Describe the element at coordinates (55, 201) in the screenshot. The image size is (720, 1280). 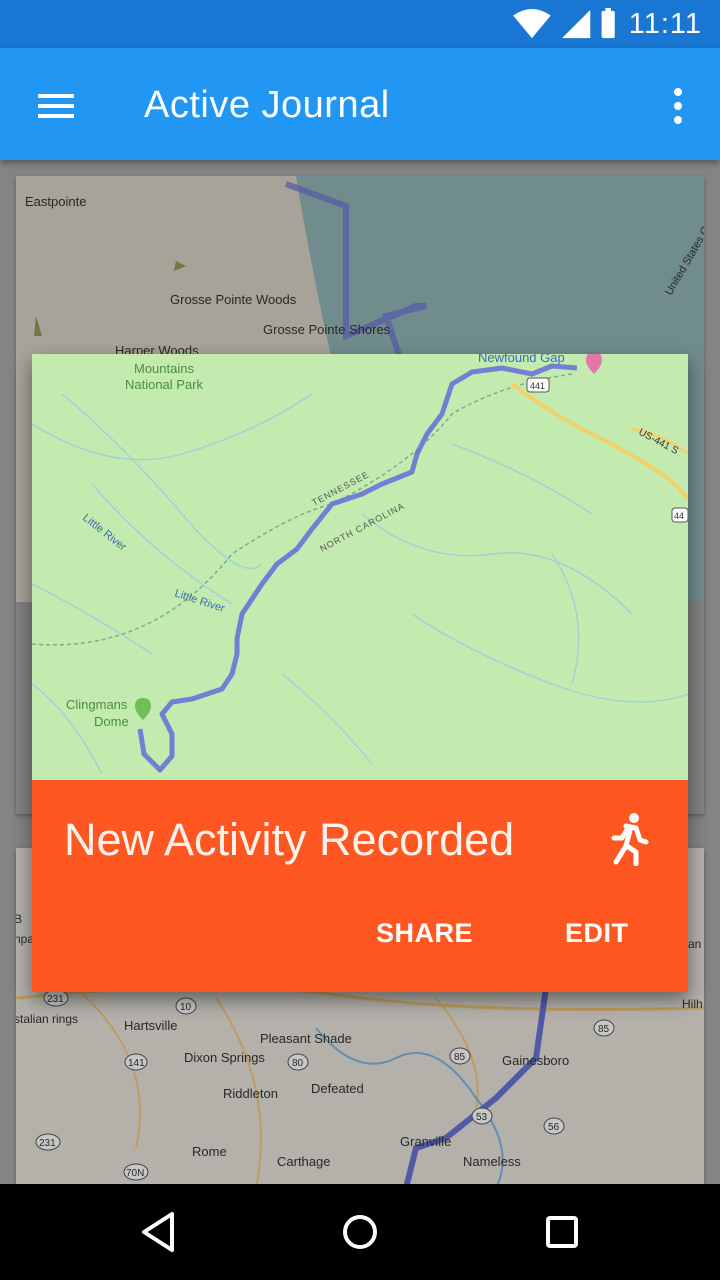
I see `map-label: Eastpointe` at that location.